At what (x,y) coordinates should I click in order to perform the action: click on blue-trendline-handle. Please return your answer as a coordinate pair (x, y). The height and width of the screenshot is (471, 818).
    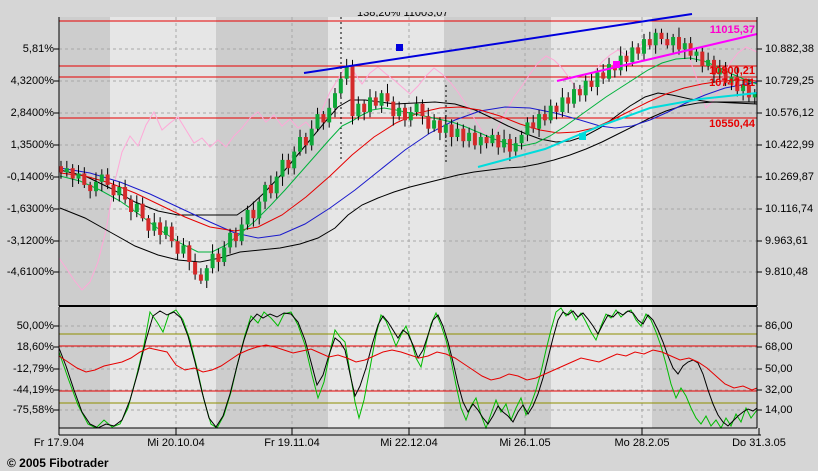
    Looking at the image, I should click on (399, 47).